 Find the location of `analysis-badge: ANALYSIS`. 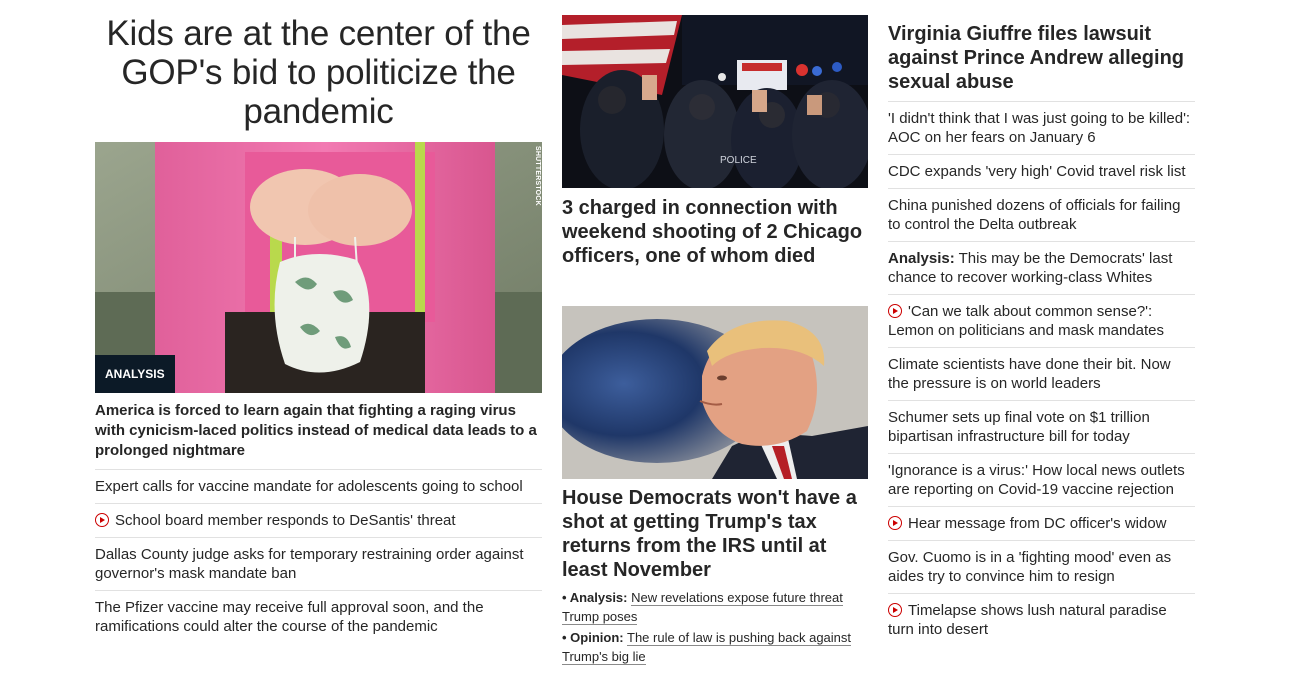

analysis-badge: ANALYSIS is located at coordinates (135, 374).